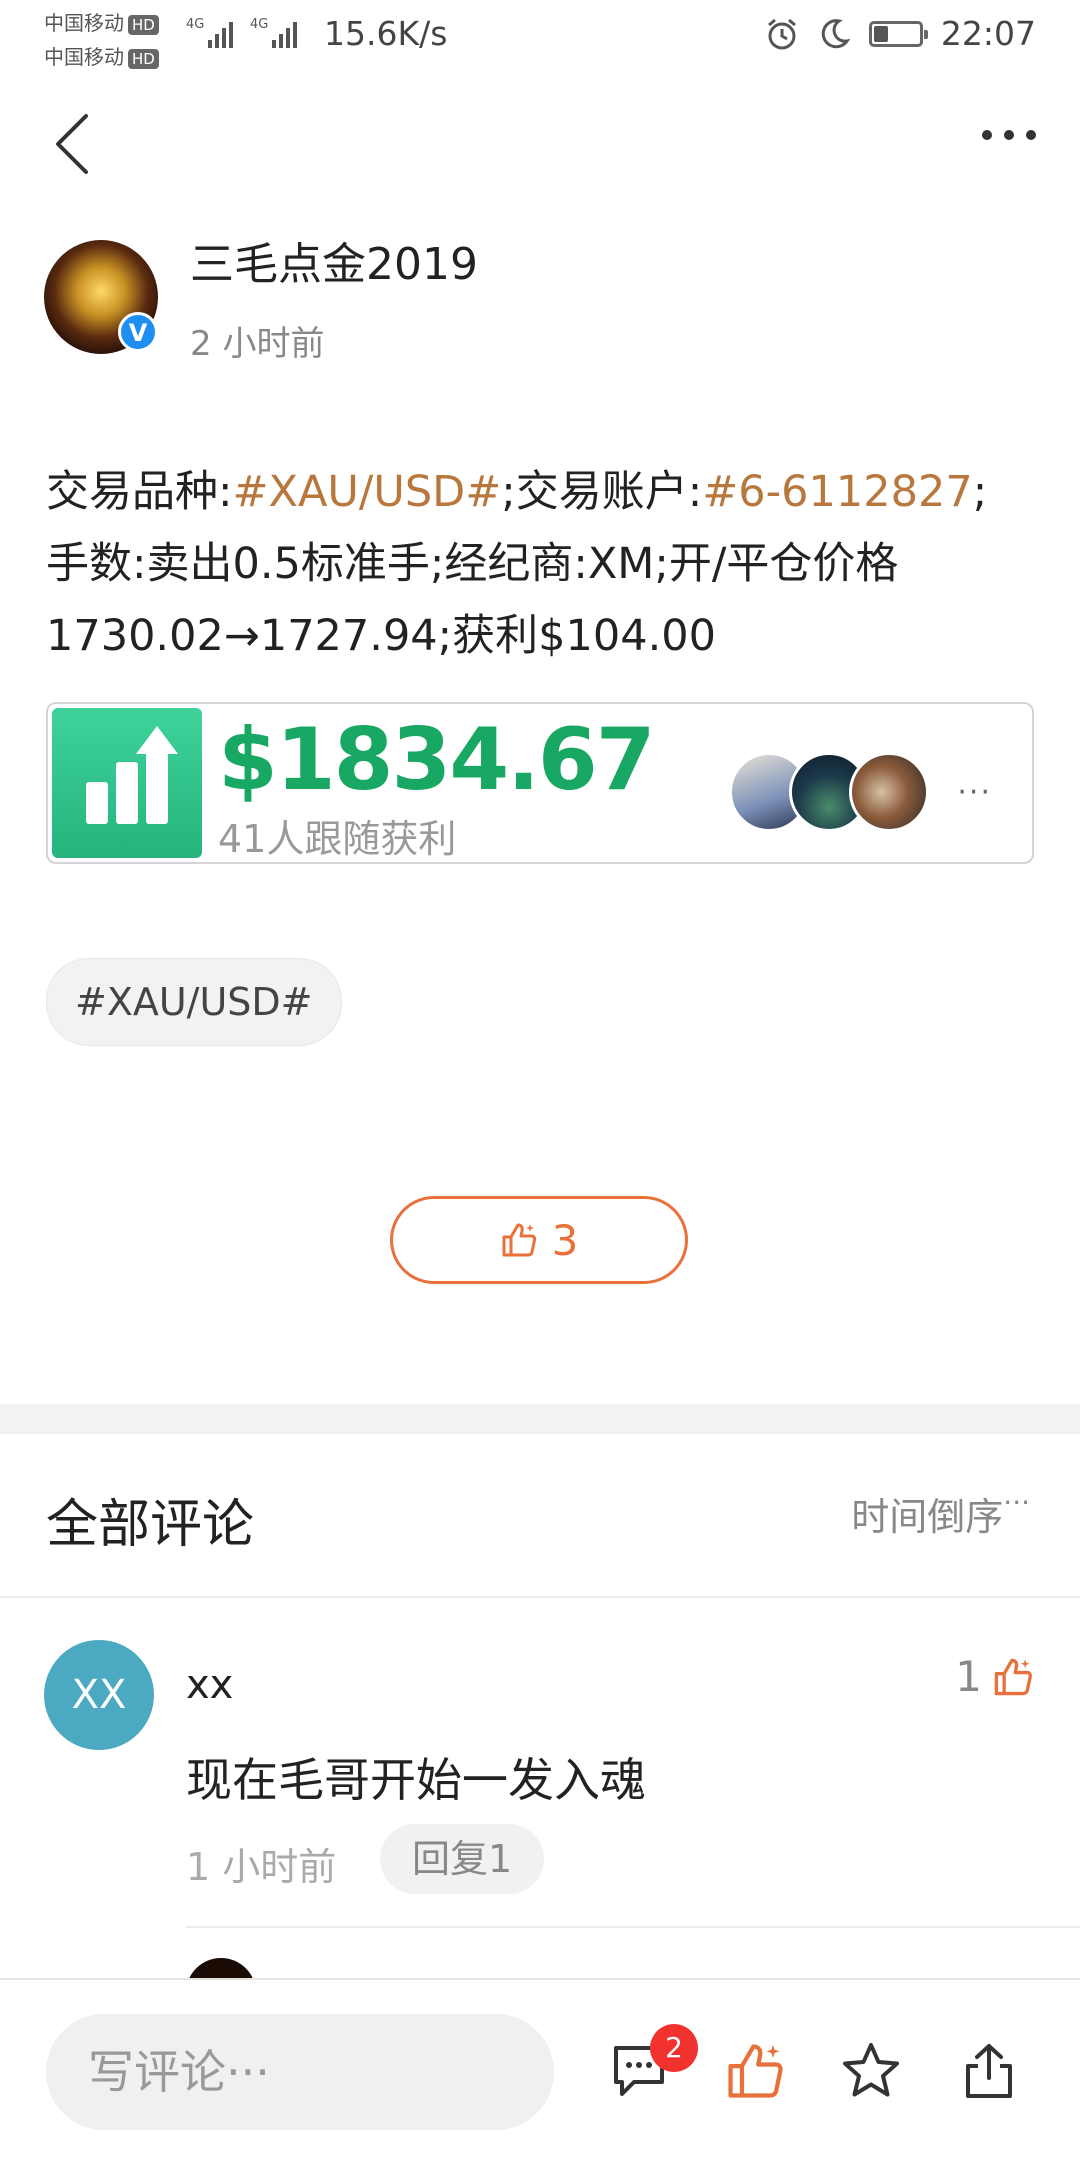 The image size is (1080, 2162). I want to click on comment-time: 1 小时前, so click(261, 1867).